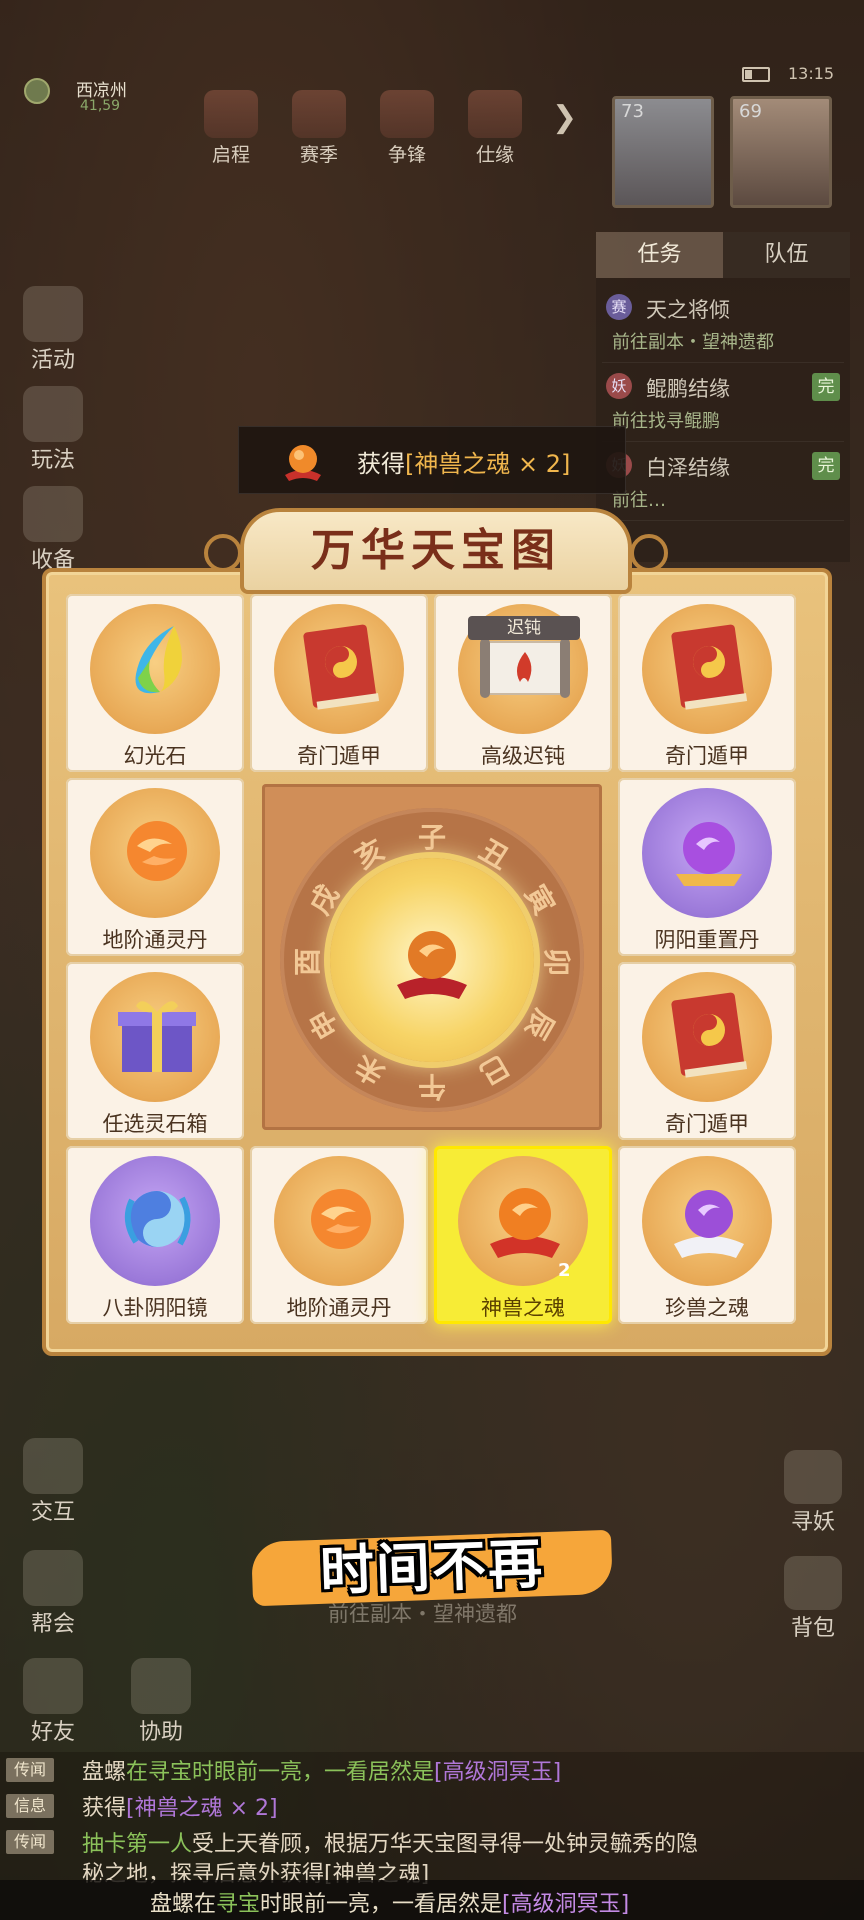 This screenshot has width=864, height=1920. Describe the element at coordinates (157, 1036) in the screenshot. I see `gift-box-icon` at that location.